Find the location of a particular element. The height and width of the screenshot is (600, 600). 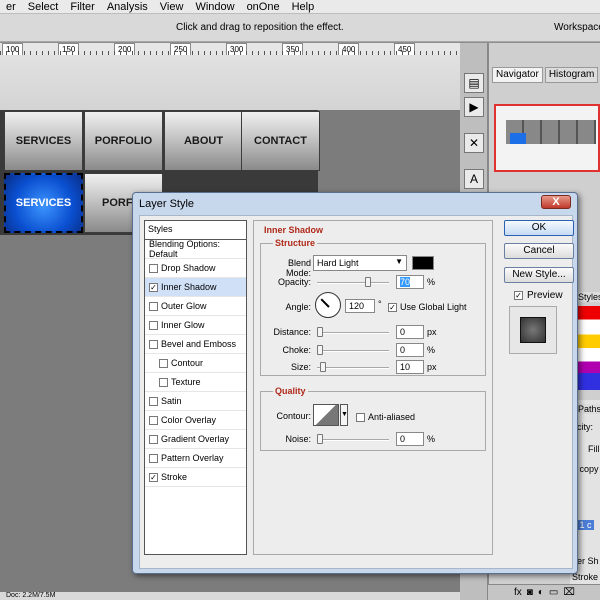

style-item-stroke: ✓ Stroke is located at coordinates (195, 477).